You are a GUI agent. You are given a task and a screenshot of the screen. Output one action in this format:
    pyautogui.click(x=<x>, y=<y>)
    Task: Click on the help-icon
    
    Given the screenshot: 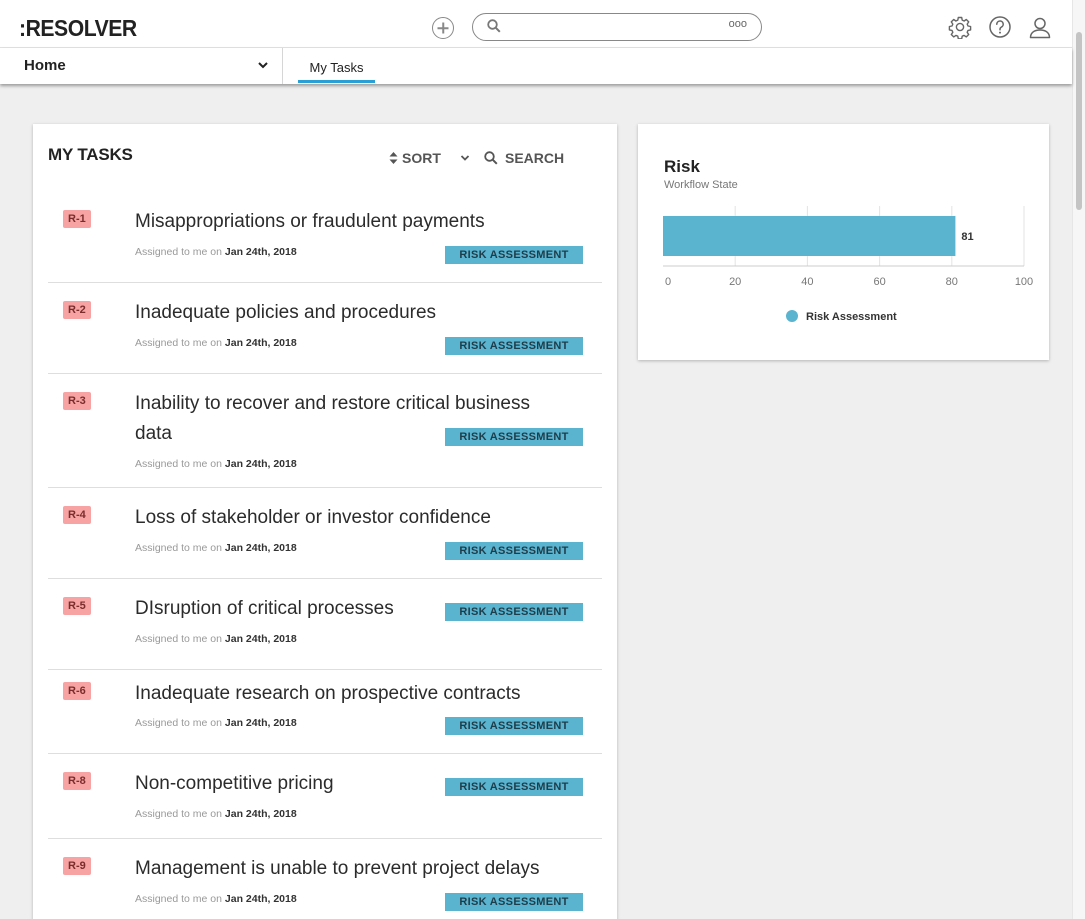 What is the action you would take?
    pyautogui.click(x=1000, y=27)
    